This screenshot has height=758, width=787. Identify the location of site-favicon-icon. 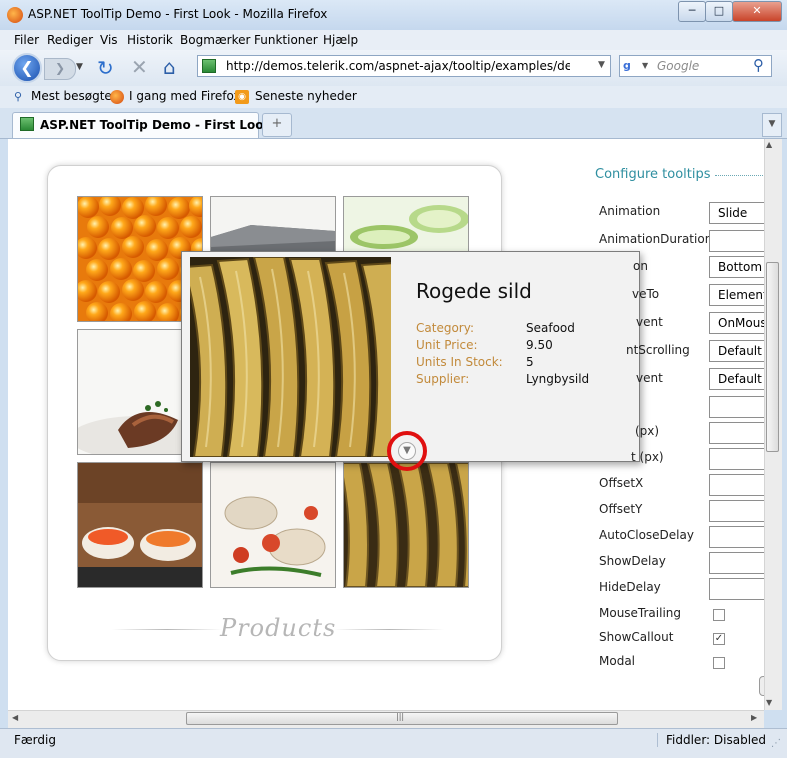
(209, 66).